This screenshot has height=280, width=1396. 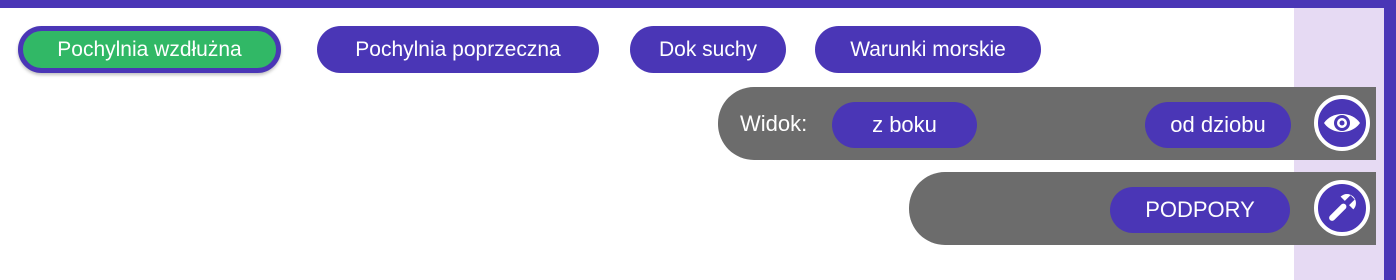 I want to click on supports-button: PODPORY, so click(x=1200, y=210).